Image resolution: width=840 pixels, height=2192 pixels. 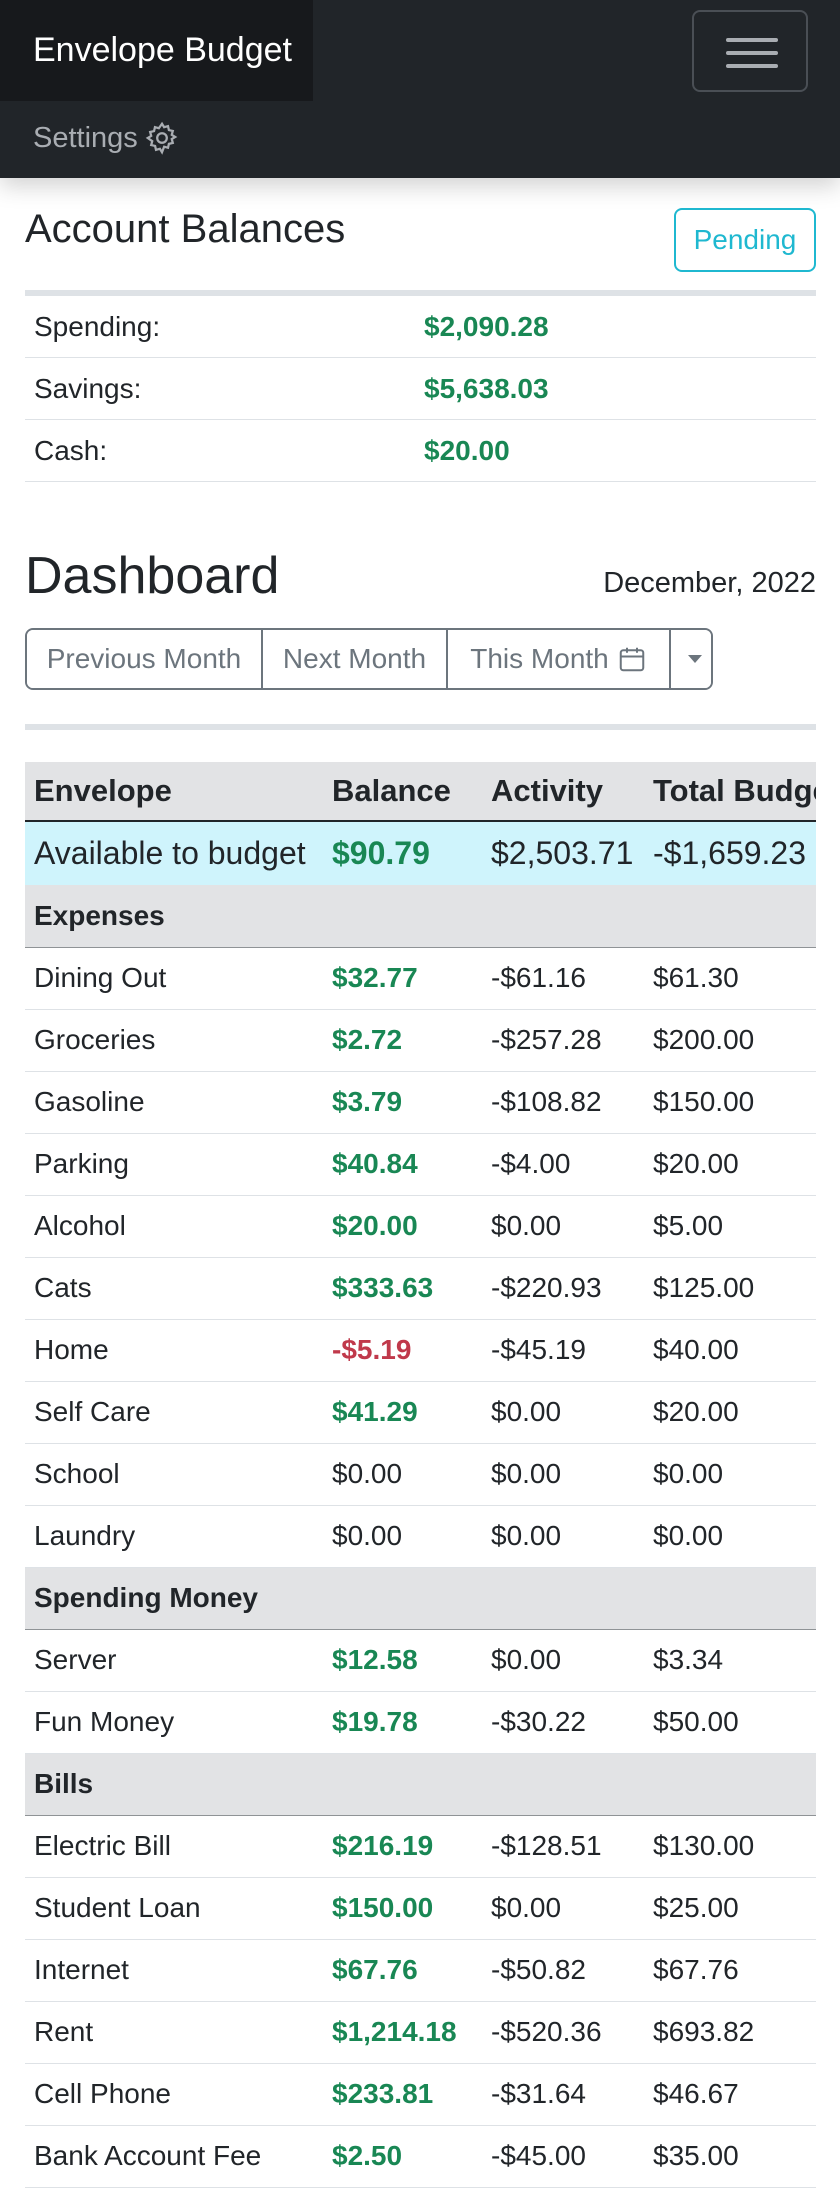 I want to click on table-row: Alcohol $20.00 $0.00 $5.00, so click(x=420, y=1226).